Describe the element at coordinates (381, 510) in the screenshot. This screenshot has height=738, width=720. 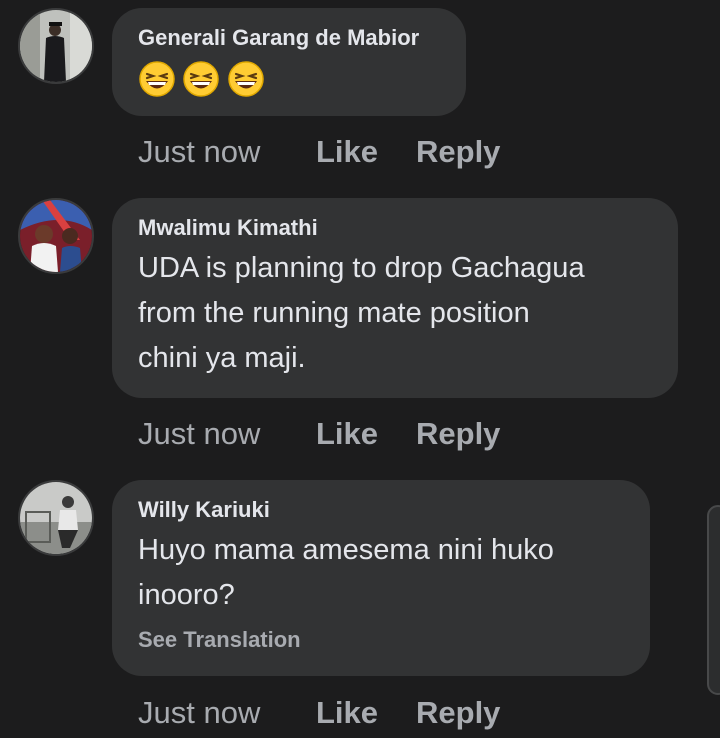
I see `comment-author: Willy Kariuki` at that location.